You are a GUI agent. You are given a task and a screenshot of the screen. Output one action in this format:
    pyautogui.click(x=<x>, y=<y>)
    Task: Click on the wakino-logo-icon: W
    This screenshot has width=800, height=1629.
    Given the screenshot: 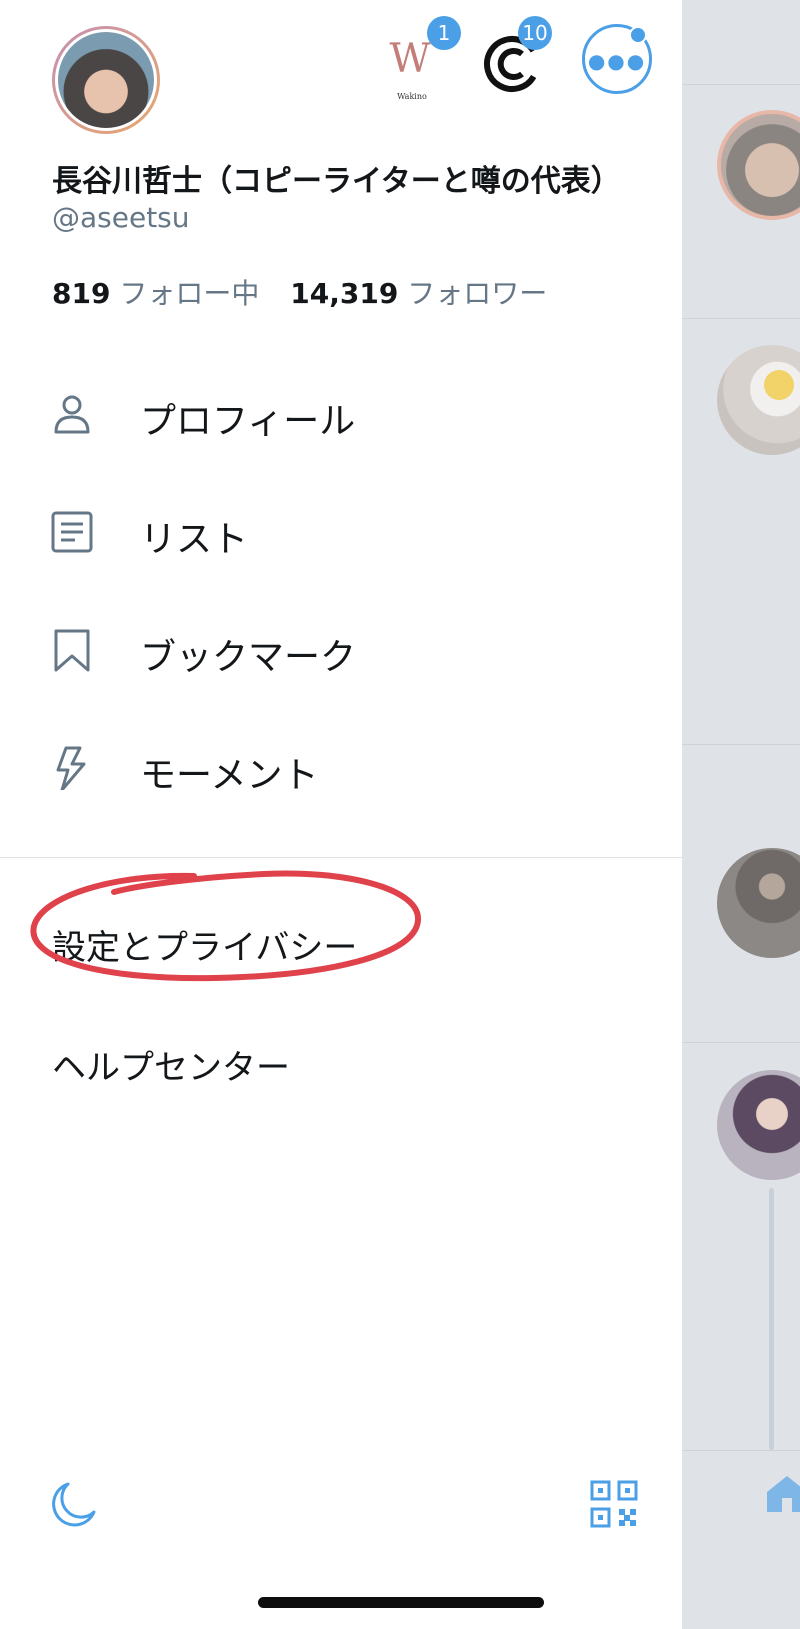 What is the action you would take?
    pyautogui.click(x=410, y=59)
    